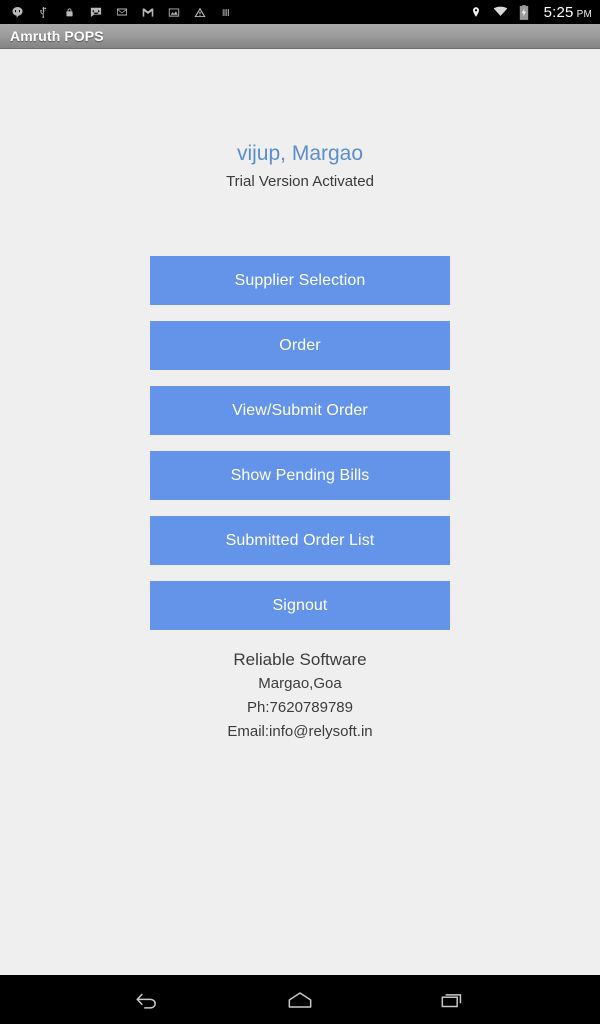 This screenshot has width=600, height=1024. What do you see at coordinates (300, 659) in the screenshot?
I see `footer-company-name: Reliable Software` at bounding box center [300, 659].